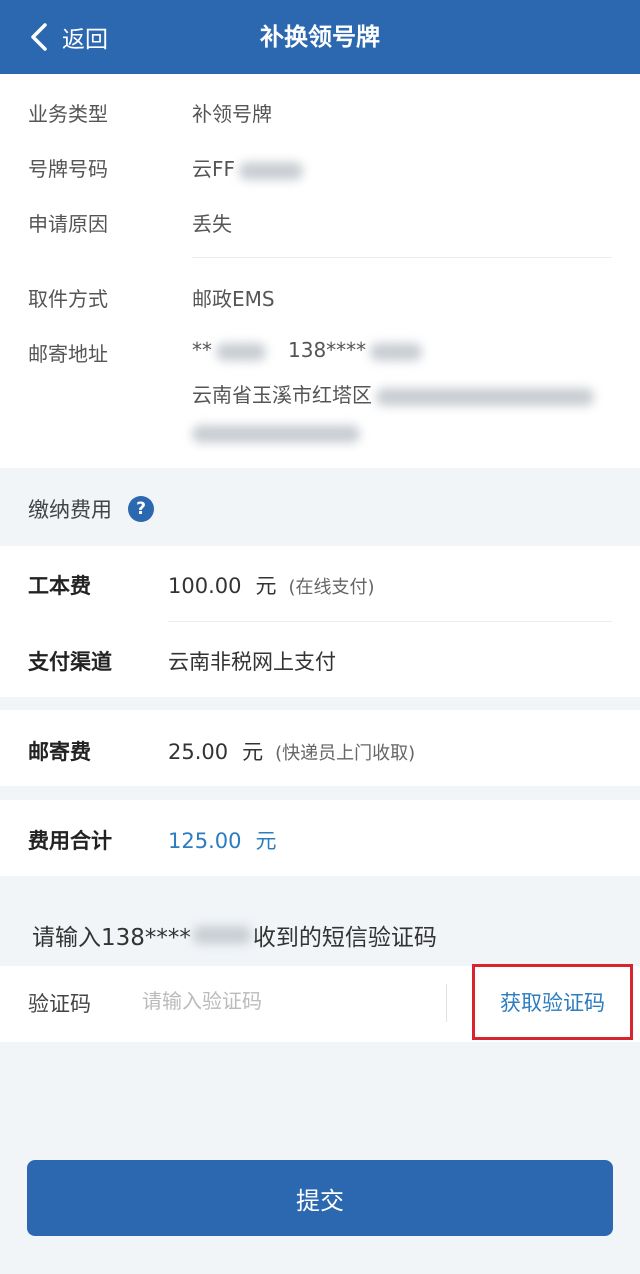 The width and height of the screenshot is (640, 1274). I want to click on cost-value: 100.00 元 (在线支付), so click(271, 585).